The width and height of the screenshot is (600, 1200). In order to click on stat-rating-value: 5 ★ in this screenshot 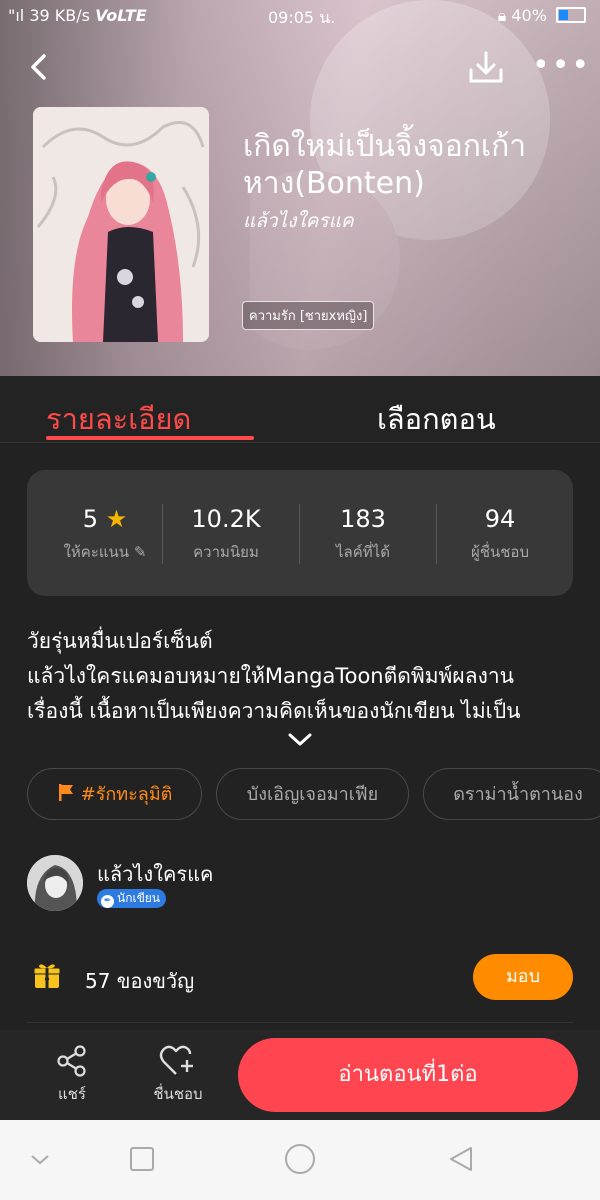, I will do `click(105, 519)`.